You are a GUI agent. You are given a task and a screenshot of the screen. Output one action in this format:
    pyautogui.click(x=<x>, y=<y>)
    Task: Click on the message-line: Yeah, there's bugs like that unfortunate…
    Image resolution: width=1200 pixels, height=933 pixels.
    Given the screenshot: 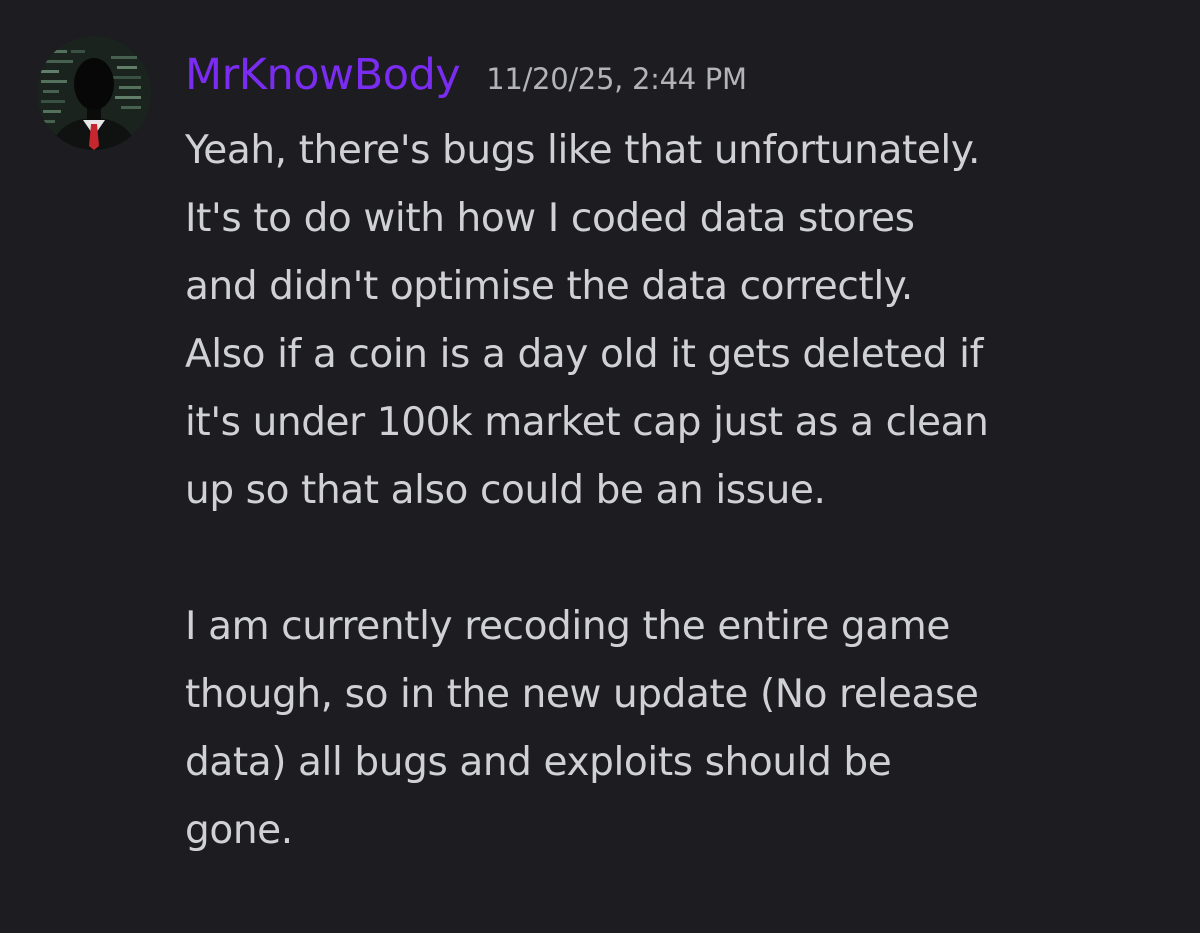 What is the action you would take?
    pyautogui.click(x=582, y=150)
    